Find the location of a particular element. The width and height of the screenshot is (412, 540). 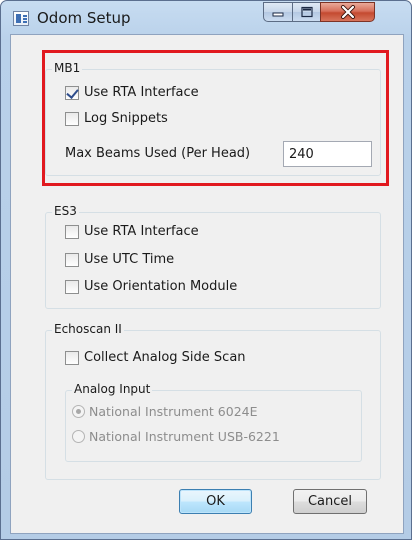

es3-use-utc-time-checkbox: Use UTC Time is located at coordinates (119, 259).